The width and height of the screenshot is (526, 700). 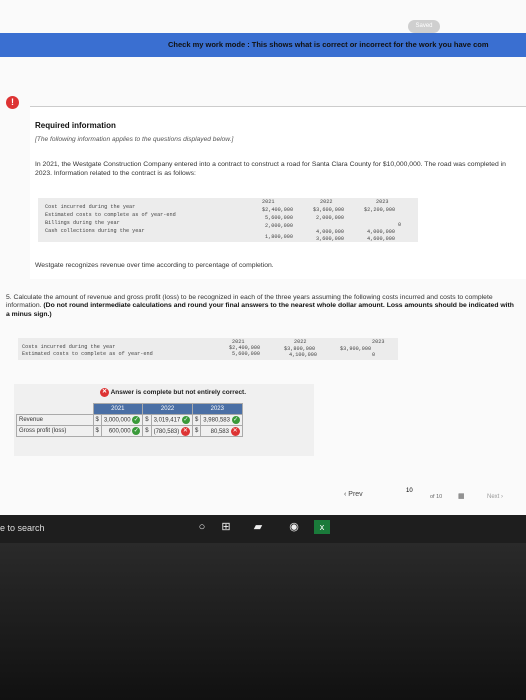 What do you see at coordinates (90, 207) in the screenshot?
I see `contract-row-label: Cost incurred during the year` at bounding box center [90, 207].